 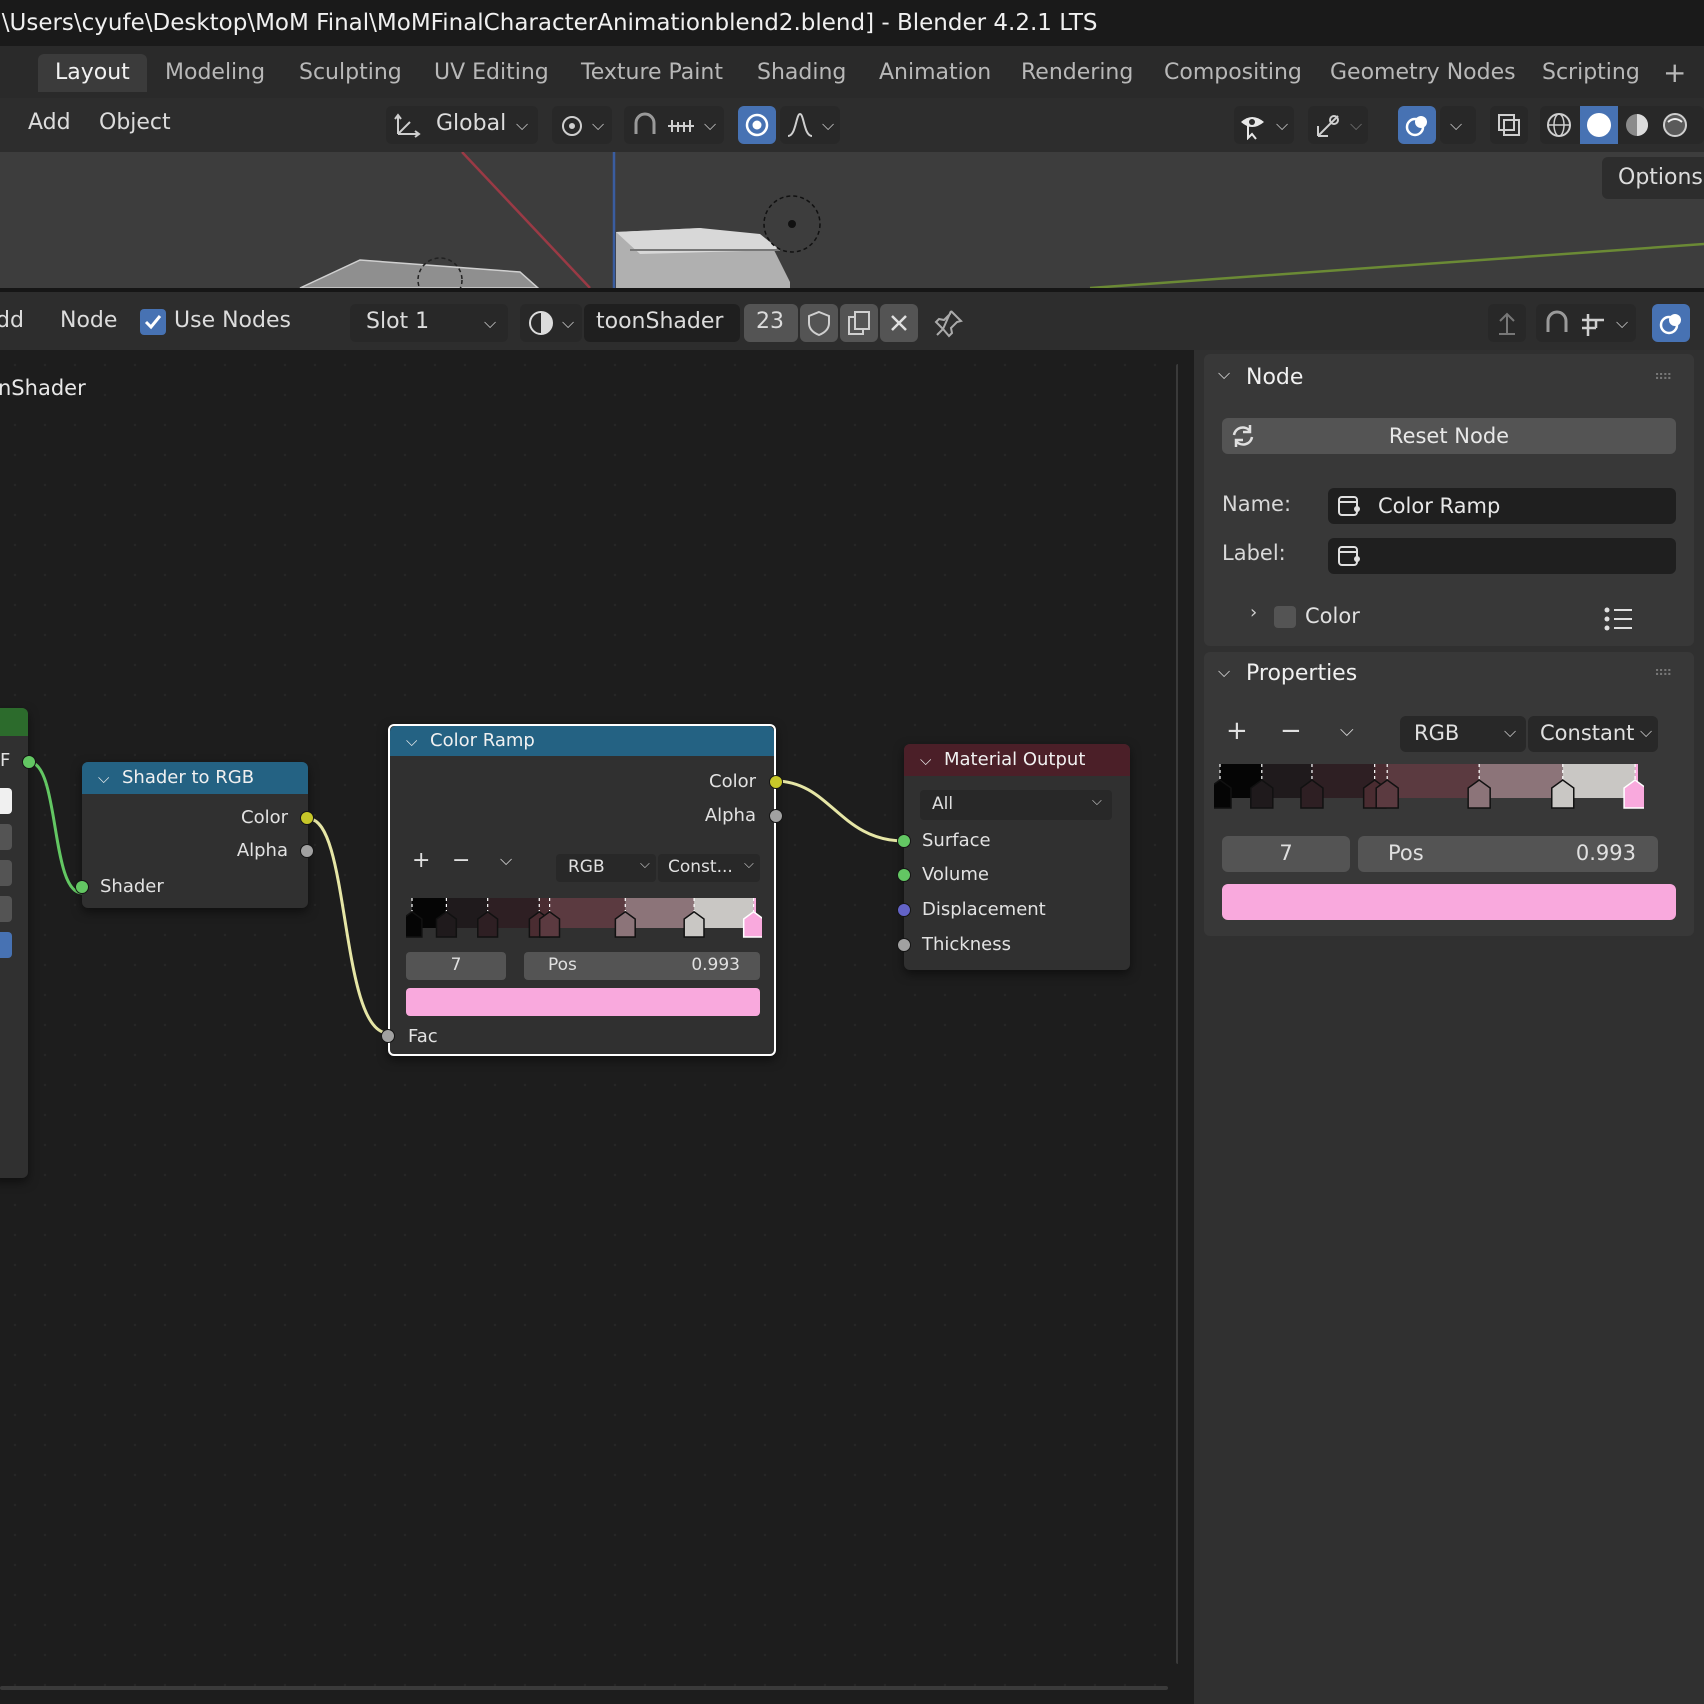 What do you see at coordinates (801, 73) in the screenshot?
I see `tab-shading: Shading` at bounding box center [801, 73].